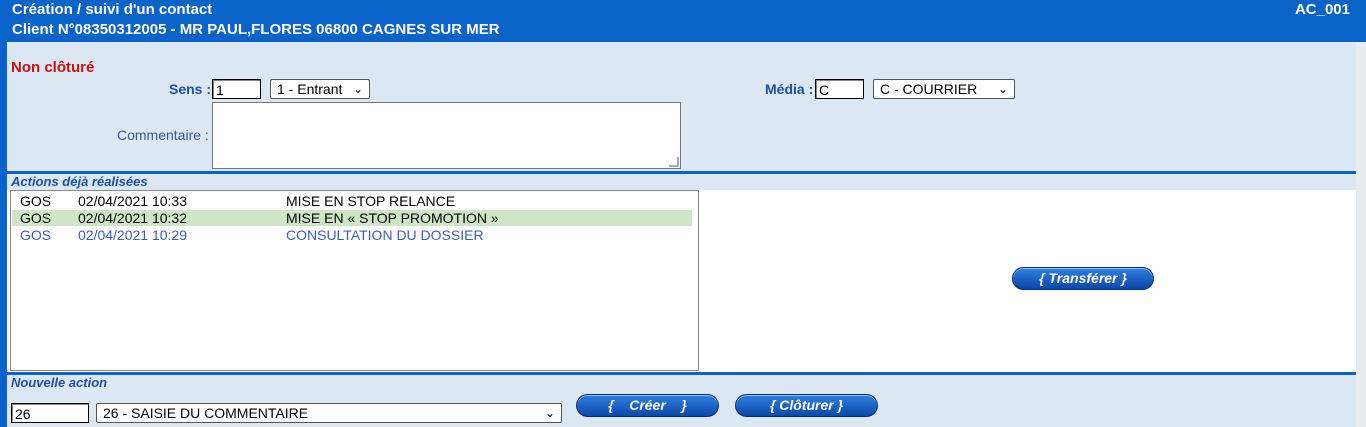 This screenshot has width=1366, height=427. I want to click on comment-textarea, so click(446, 135).